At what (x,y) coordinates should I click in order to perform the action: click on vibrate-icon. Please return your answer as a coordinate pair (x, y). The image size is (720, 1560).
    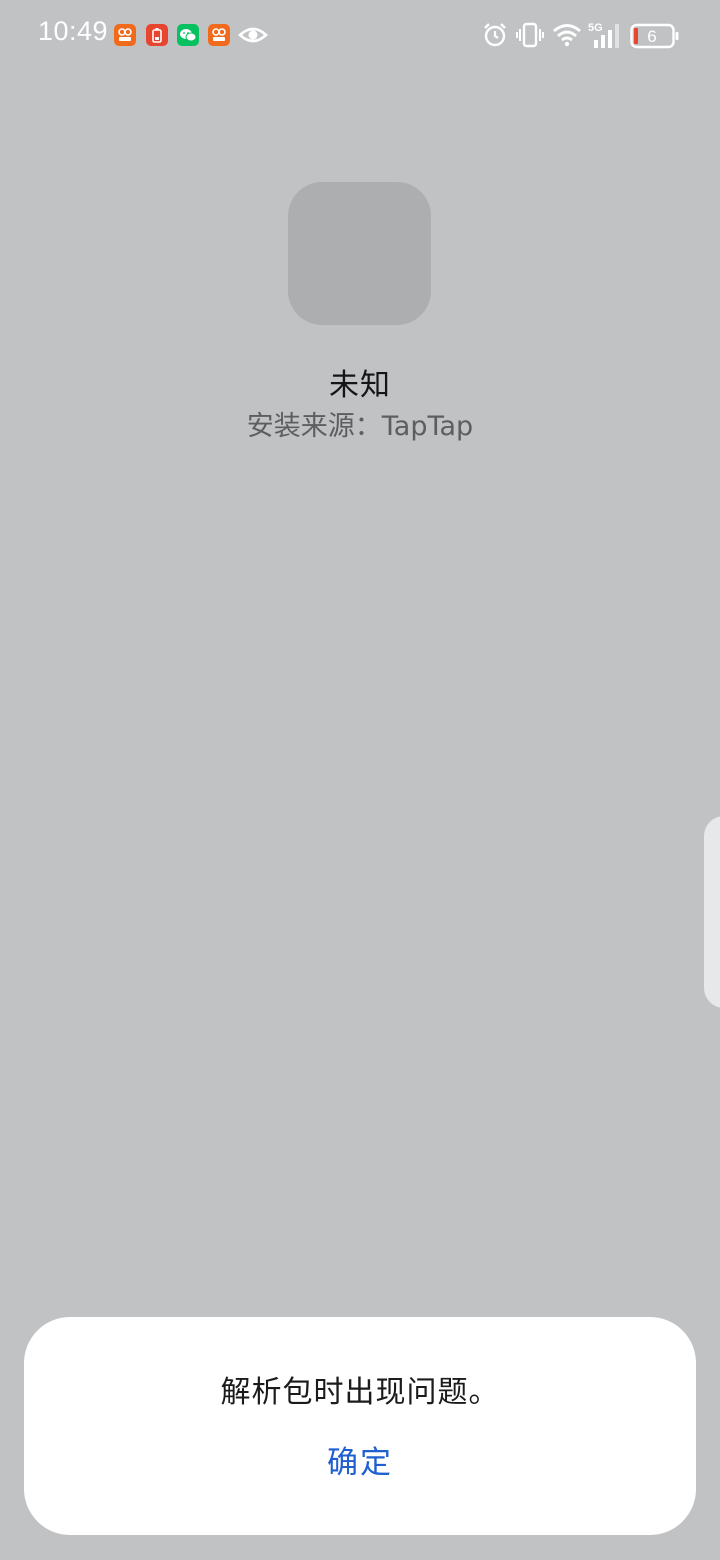
    Looking at the image, I should click on (530, 35).